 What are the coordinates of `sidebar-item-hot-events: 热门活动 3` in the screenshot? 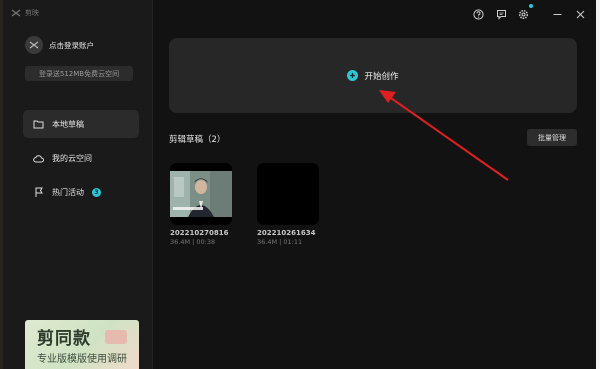 It's located at (81, 192).